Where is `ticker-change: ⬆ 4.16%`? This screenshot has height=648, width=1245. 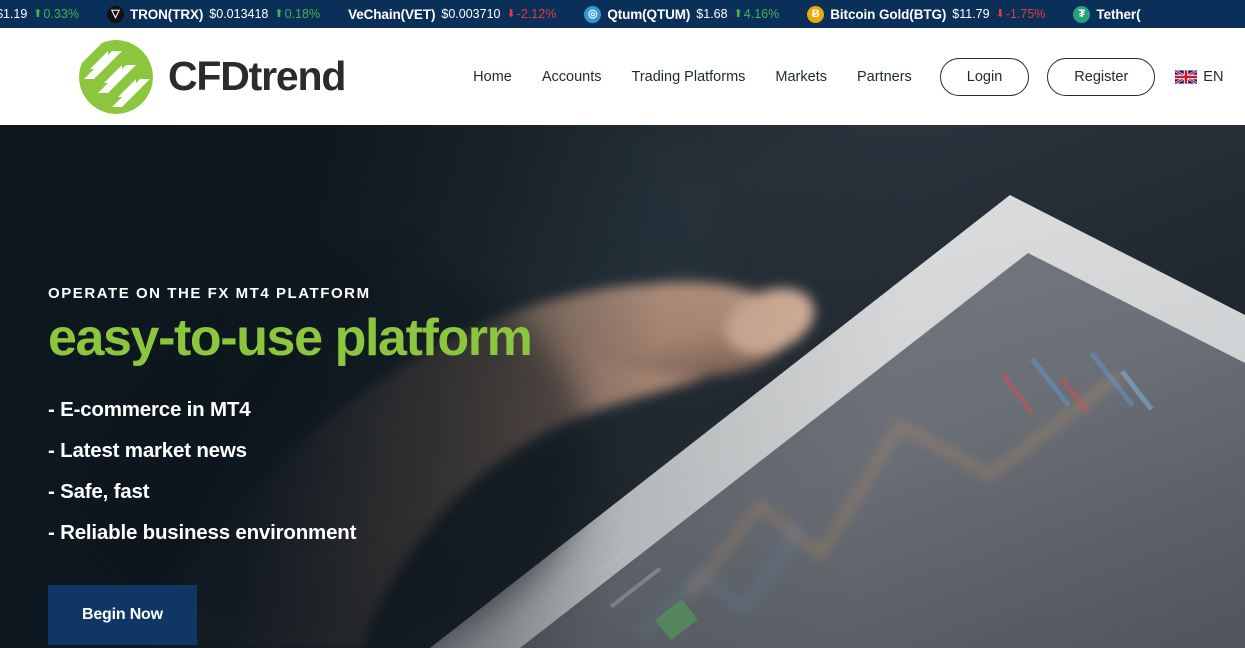
ticker-change: ⬆ 4.16% is located at coordinates (757, 14).